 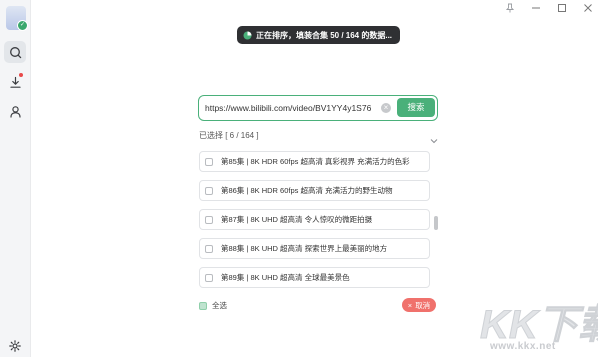 I want to click on select-all-checkbox, so click(x=203, y=305).